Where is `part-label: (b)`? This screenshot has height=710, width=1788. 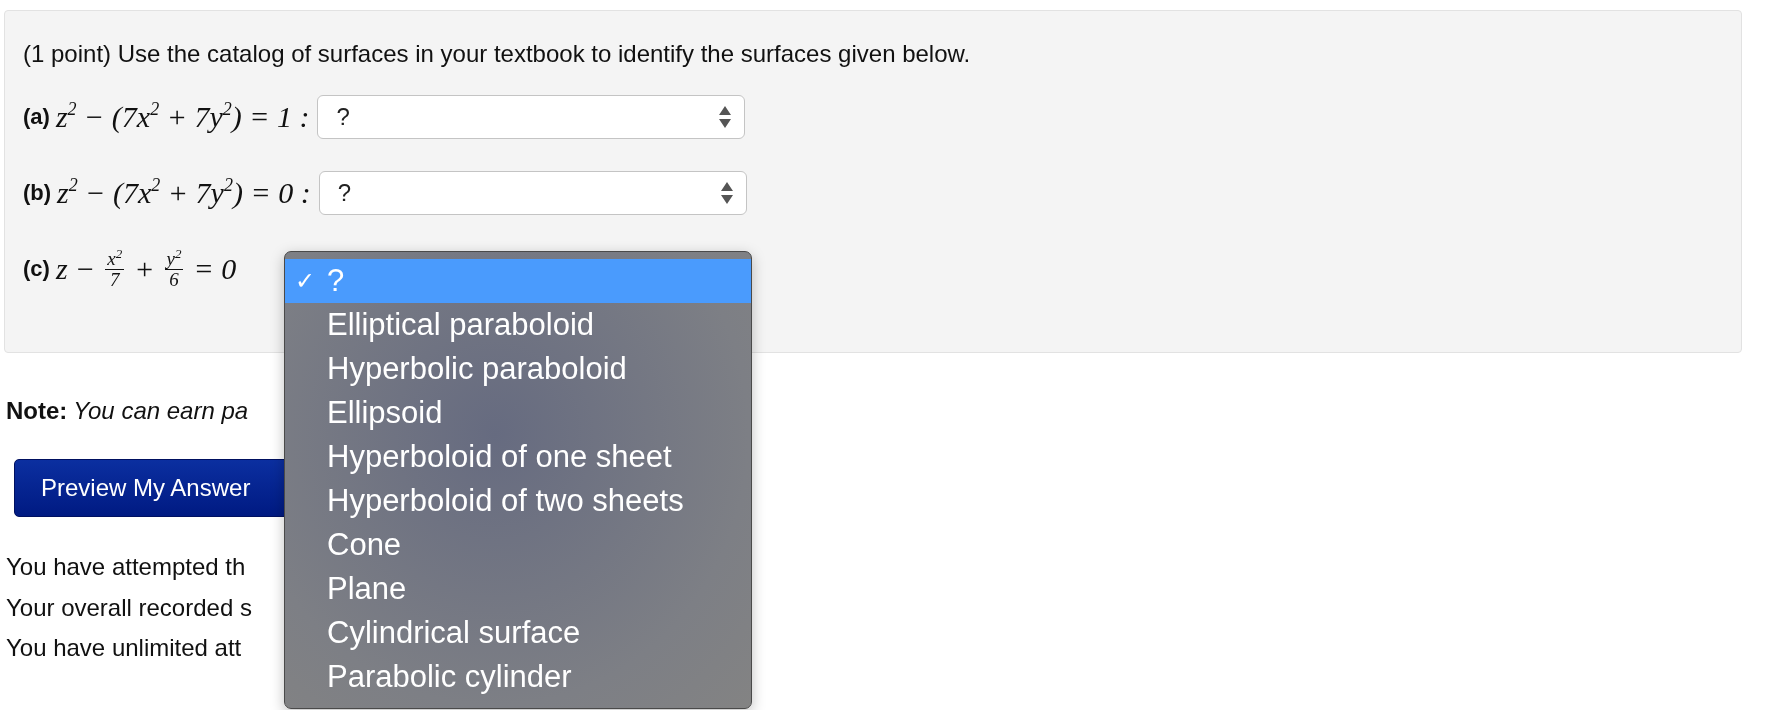 part-label: (b) is located at coordinates (37, 193).